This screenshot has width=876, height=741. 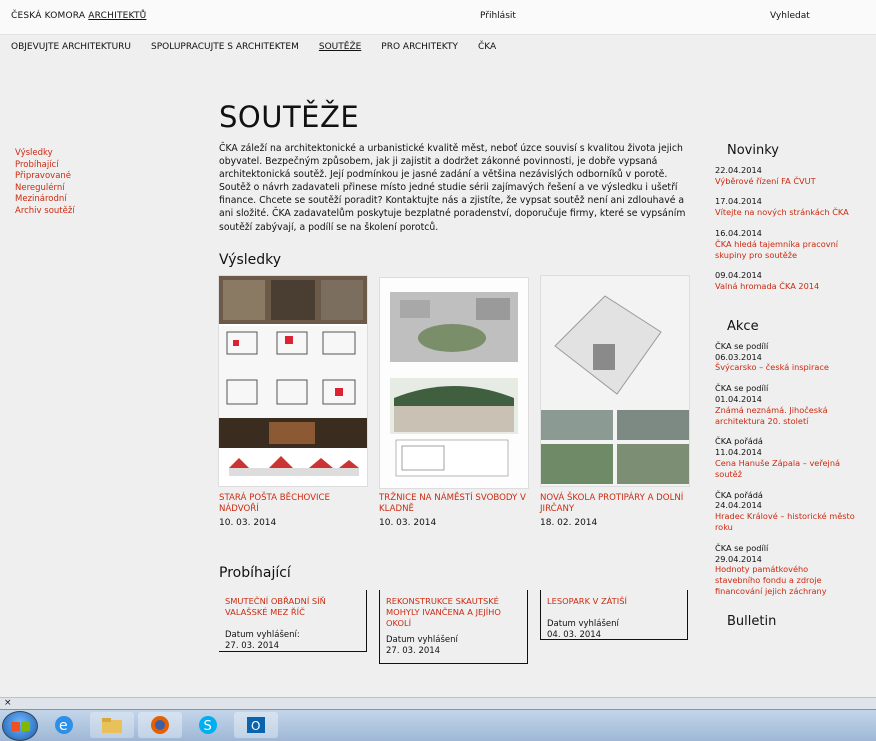 I want to click on event-link: Cena Hanuše Zápala – veřejná soutěž, so click(x=785, y=469).